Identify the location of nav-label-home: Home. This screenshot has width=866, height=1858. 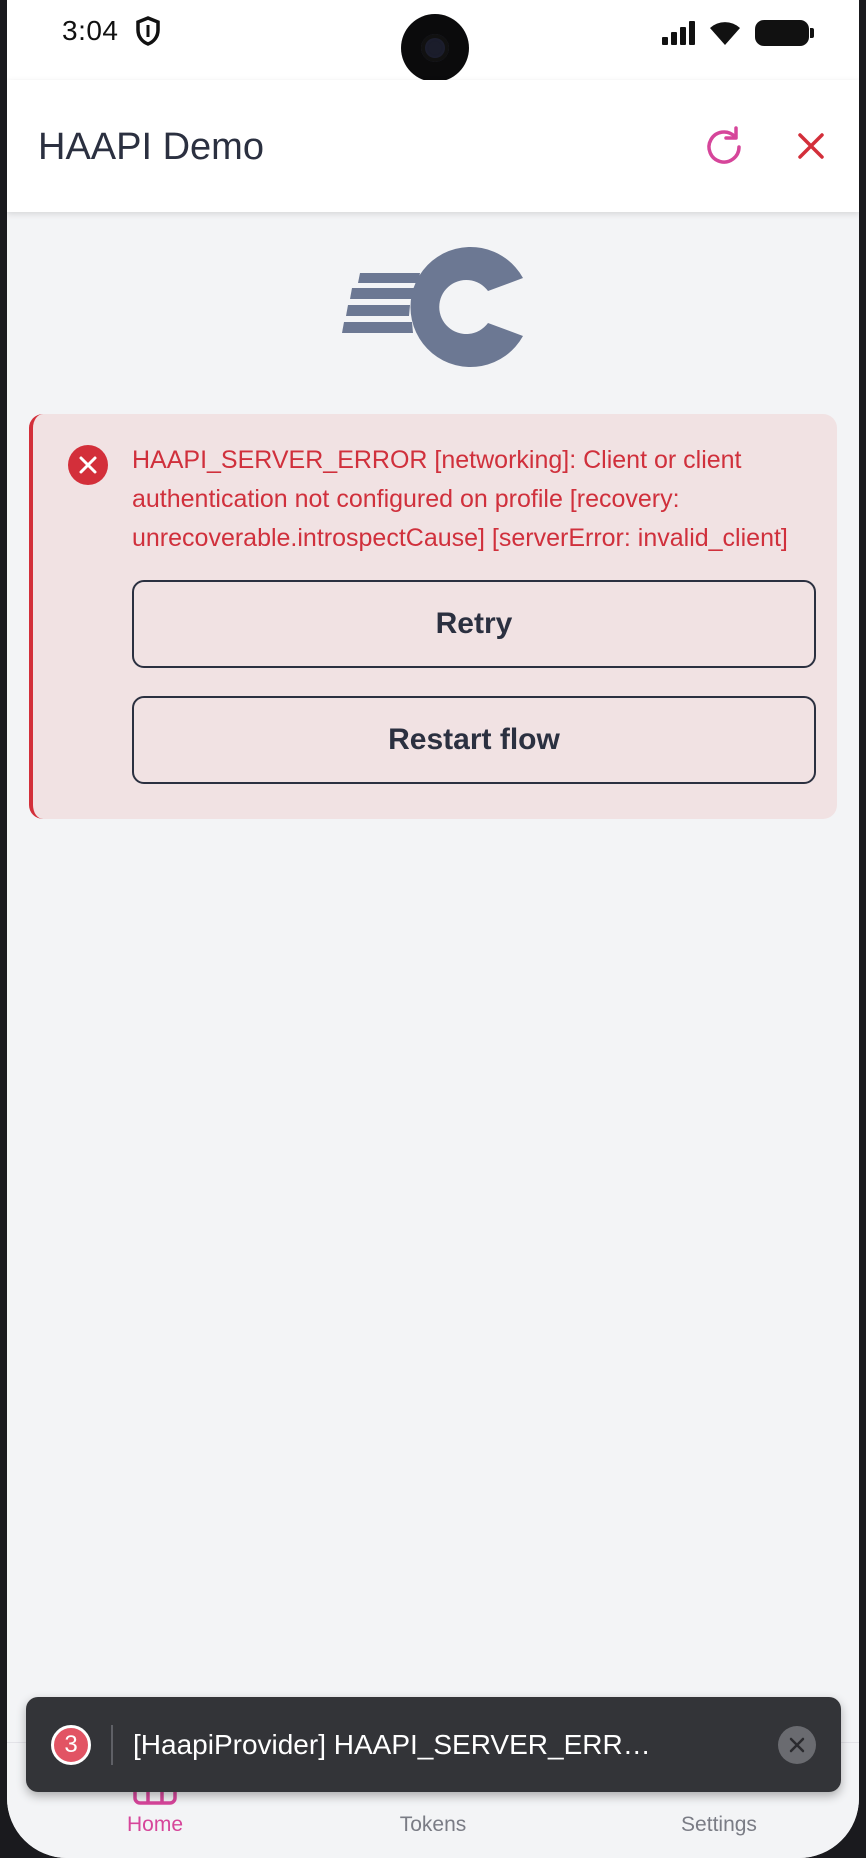
(155, 1824).